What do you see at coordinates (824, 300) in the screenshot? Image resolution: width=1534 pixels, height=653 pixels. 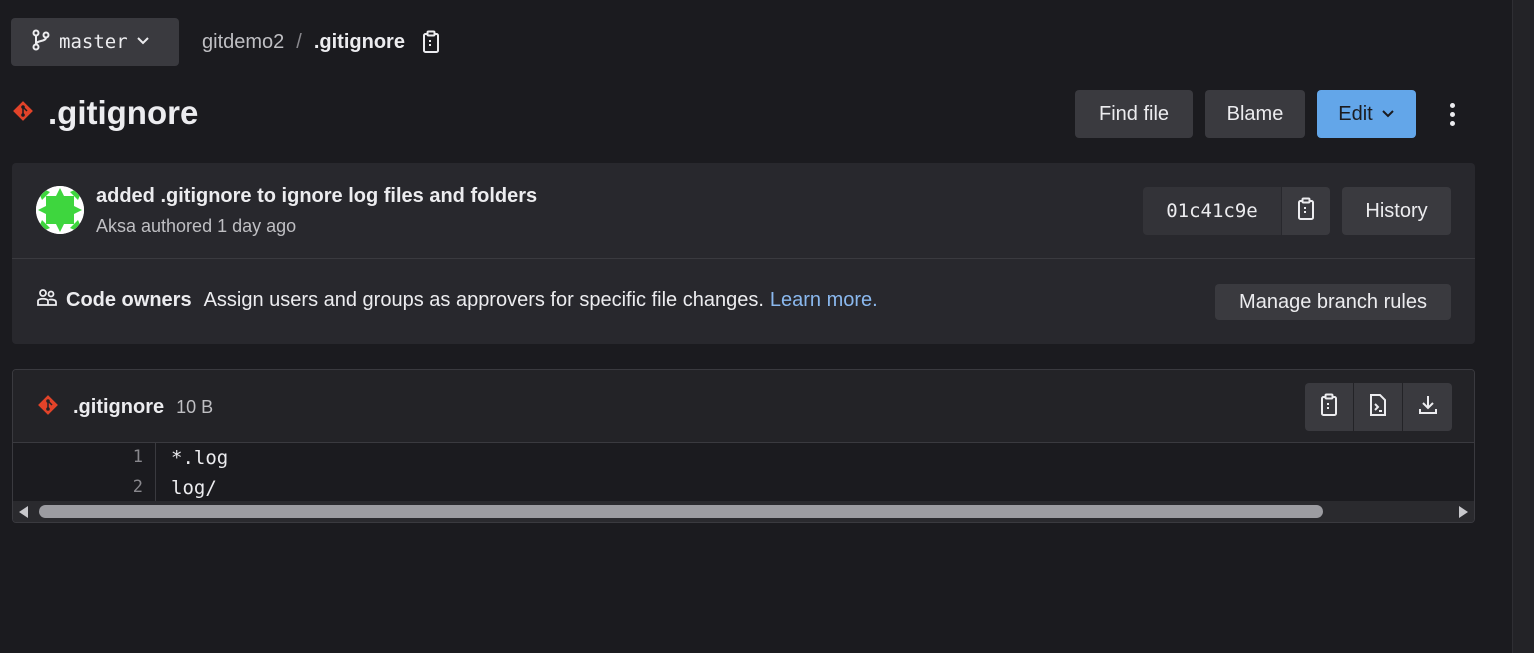 I see `learn-more-link: Learn more.` at bounding box center [824, 300].